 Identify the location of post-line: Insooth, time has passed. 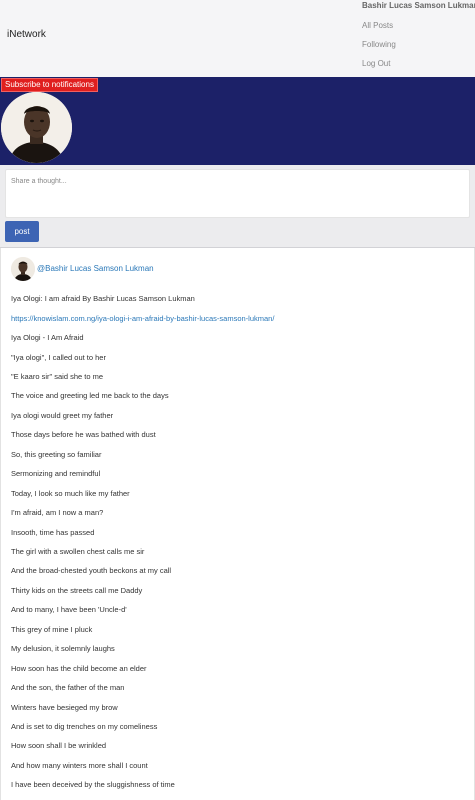
(53, 532).